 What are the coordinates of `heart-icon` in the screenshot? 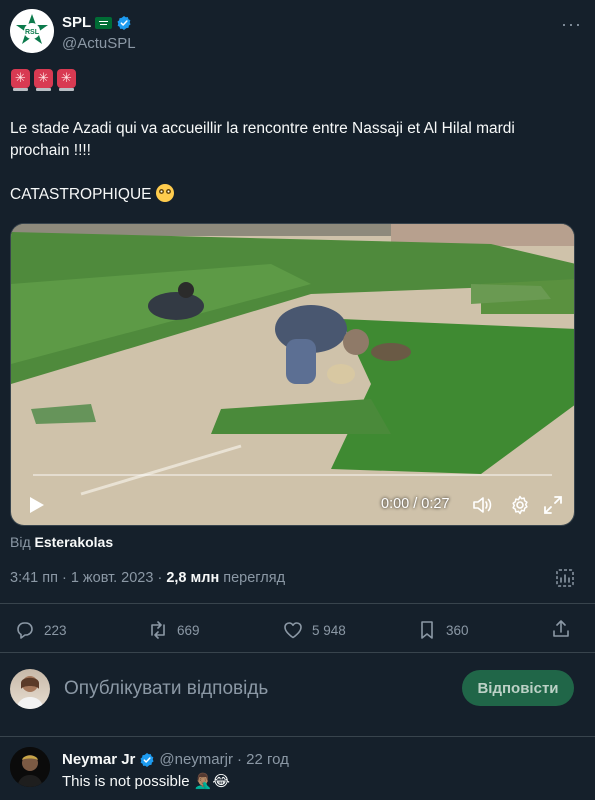 It's located at (293, 630).